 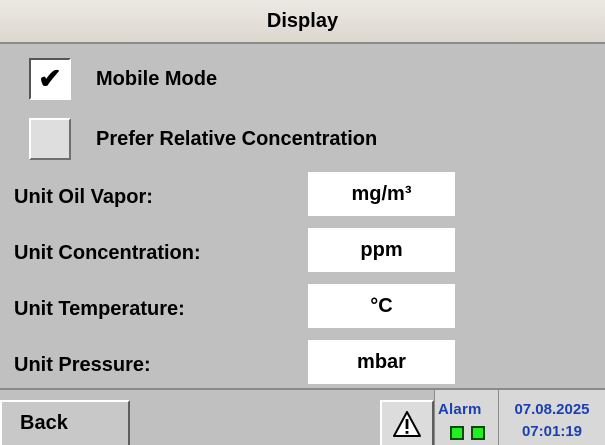 I want to click on back-button: Back, so click(x=65, y=422).